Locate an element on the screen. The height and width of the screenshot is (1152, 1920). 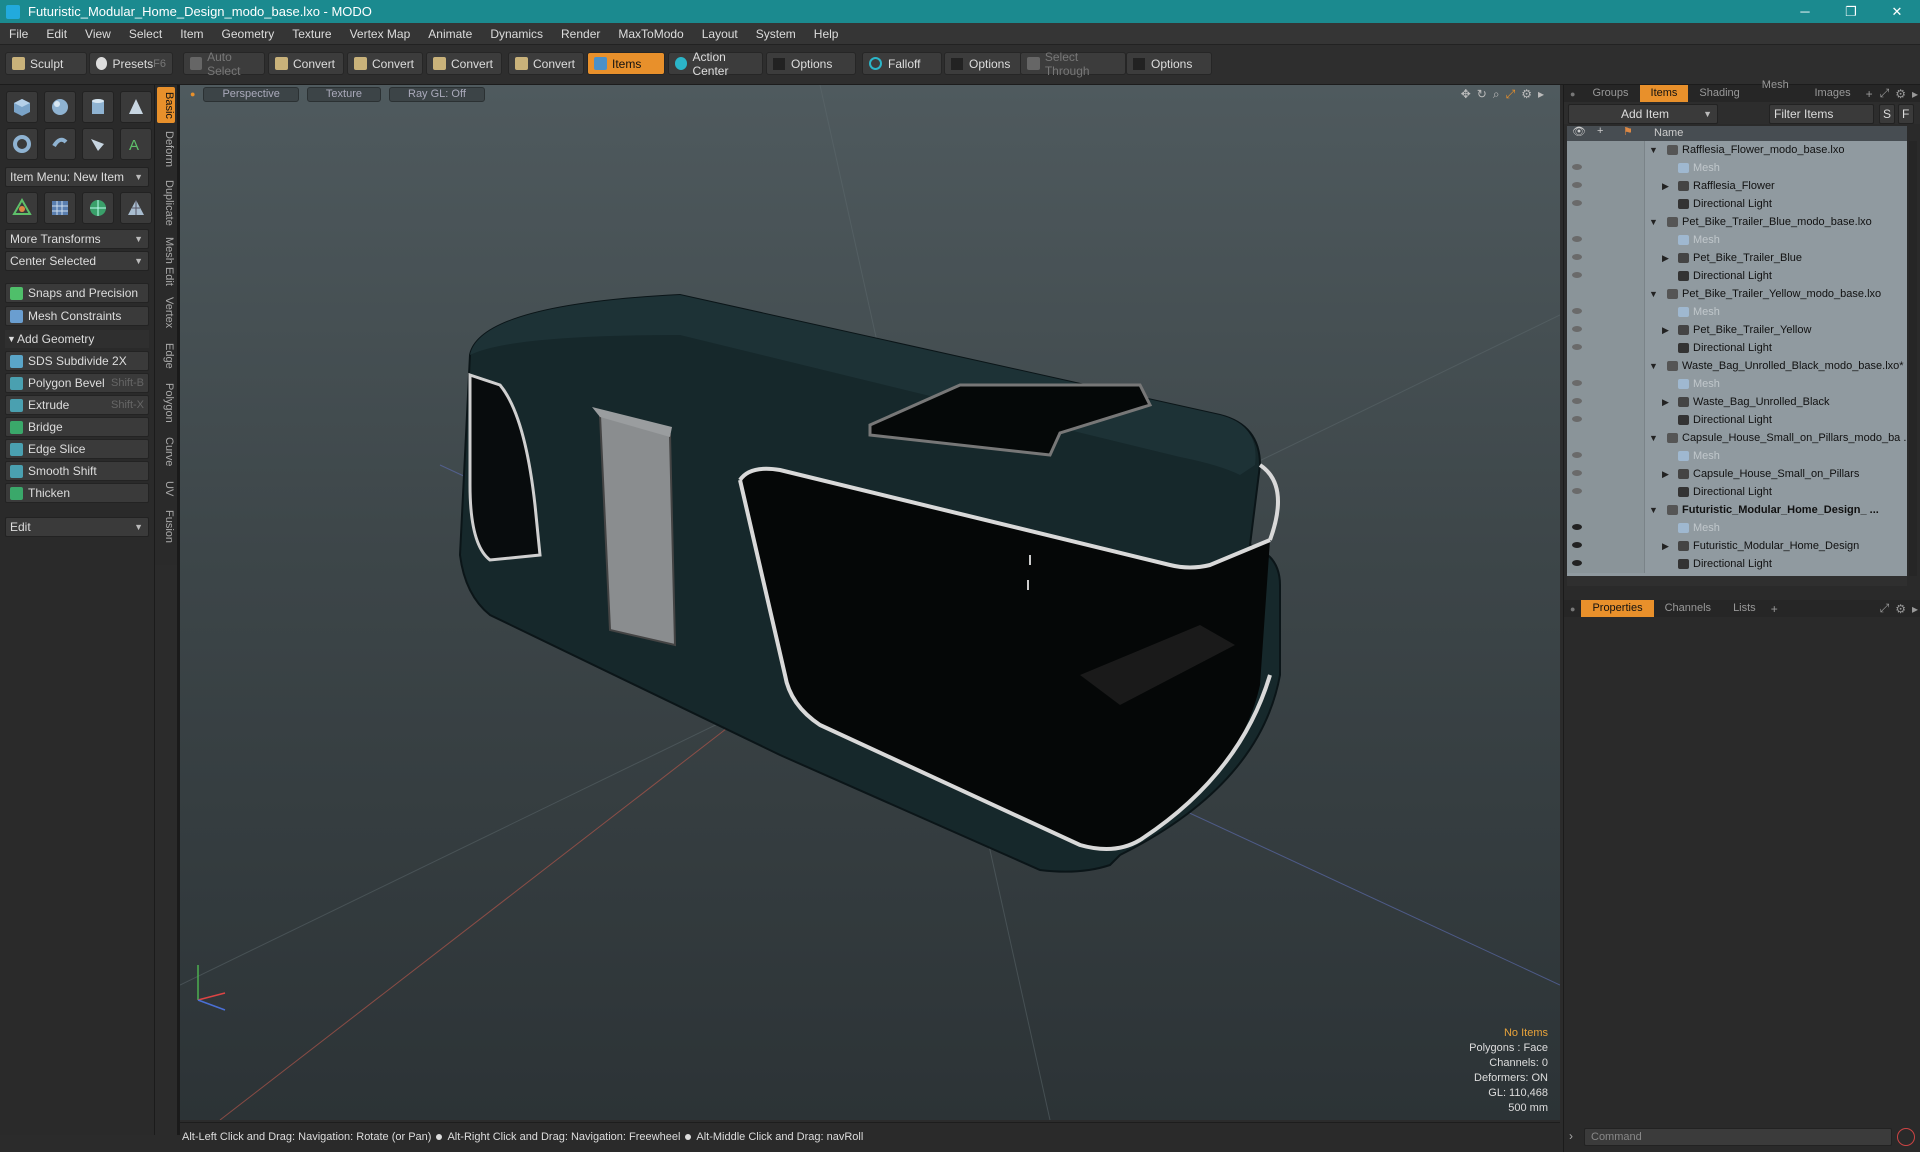
item-list-row-scene: ▼ Pet_Bike_Trailer_Blue_modo_base.lxo is located at coordinates (1737, 222).